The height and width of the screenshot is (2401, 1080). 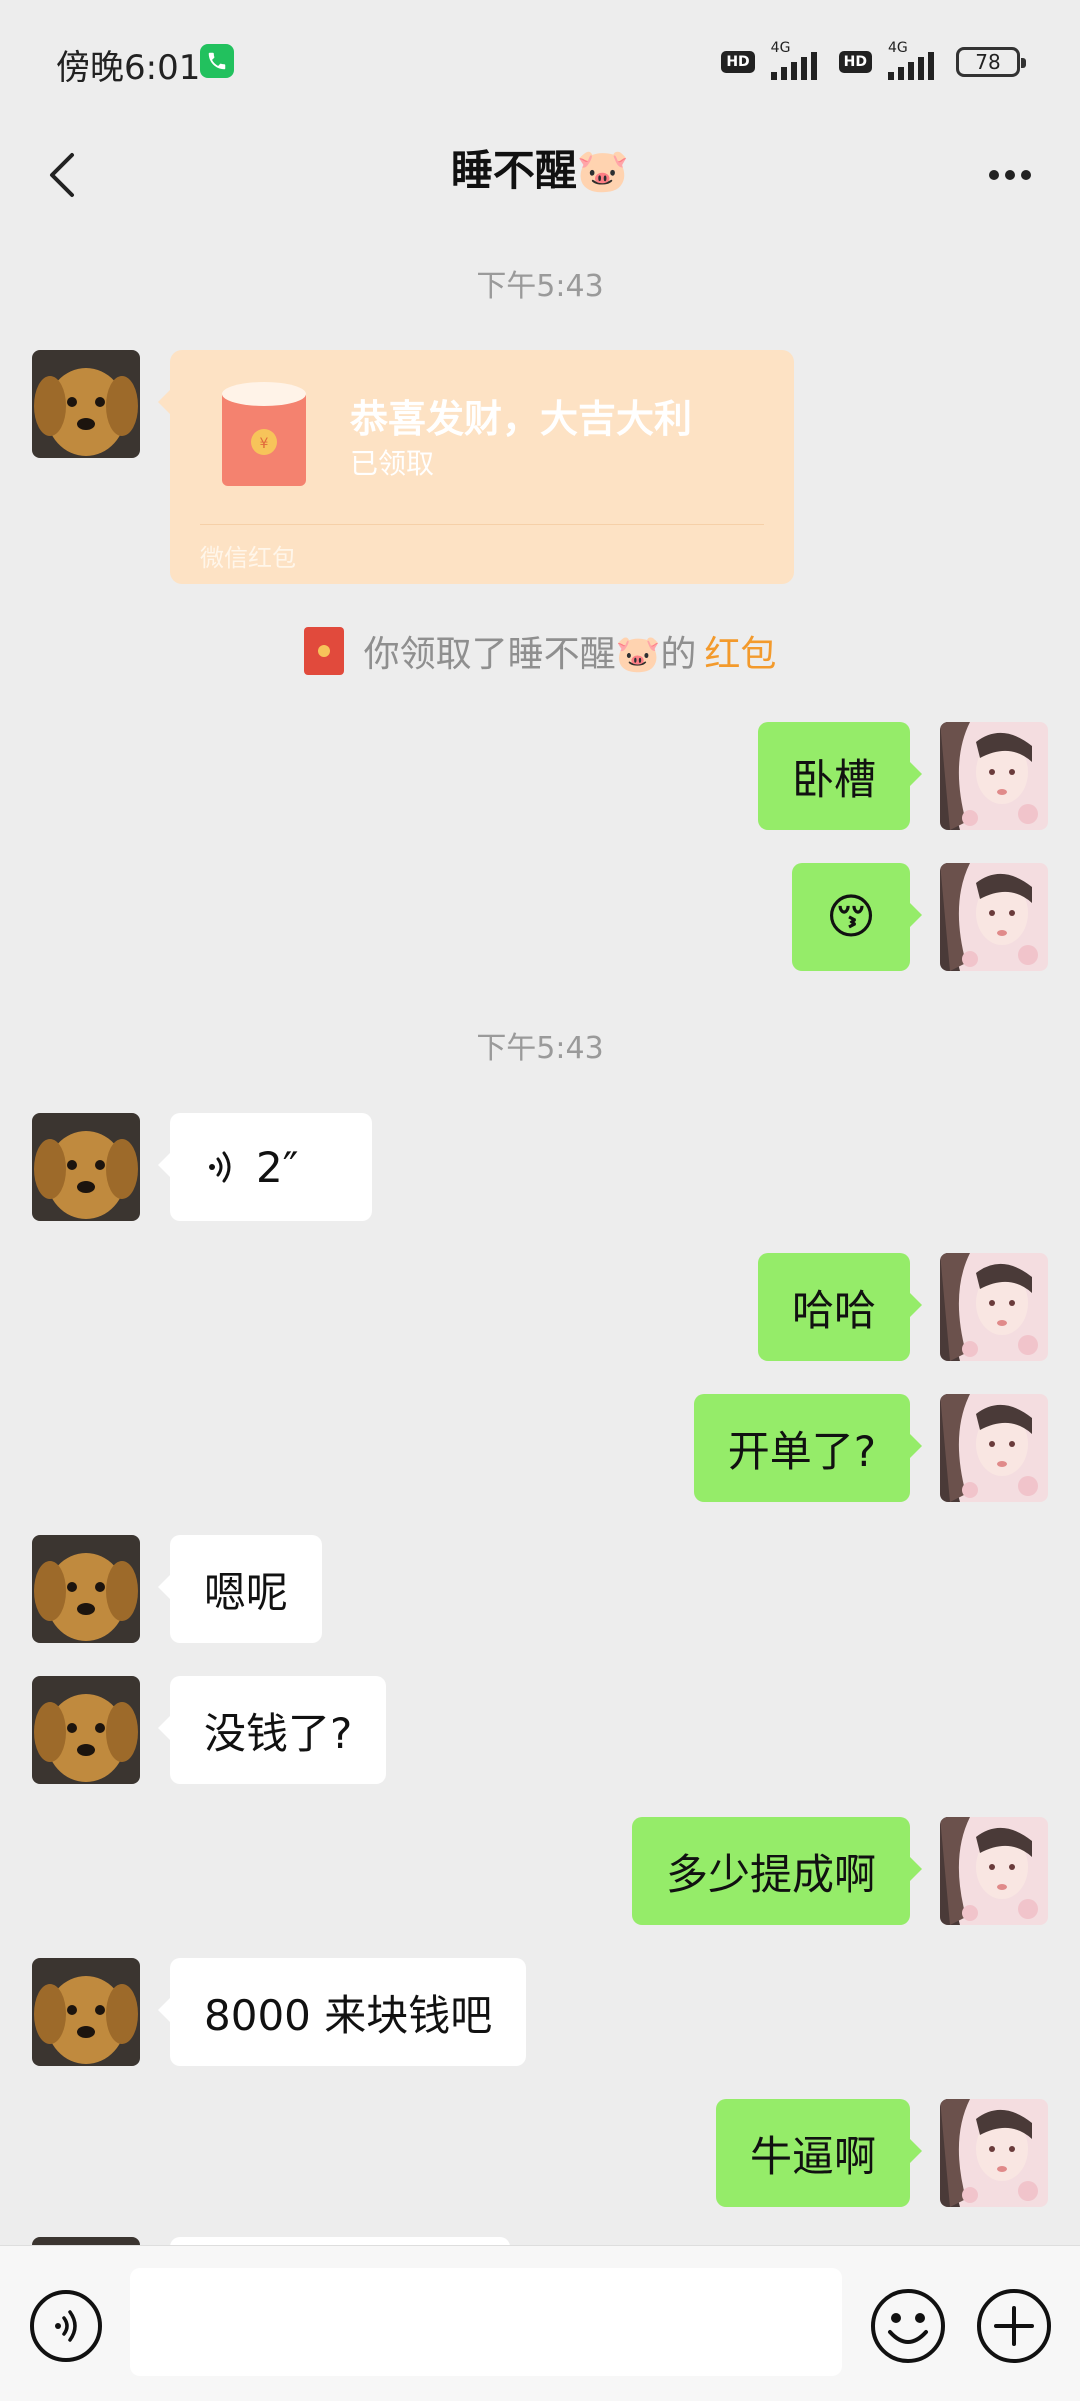 What do you see at coordinates (850, 917) in the screenshot?
I see `kissing-emoji: 😚` at bounding box center [850, 917].